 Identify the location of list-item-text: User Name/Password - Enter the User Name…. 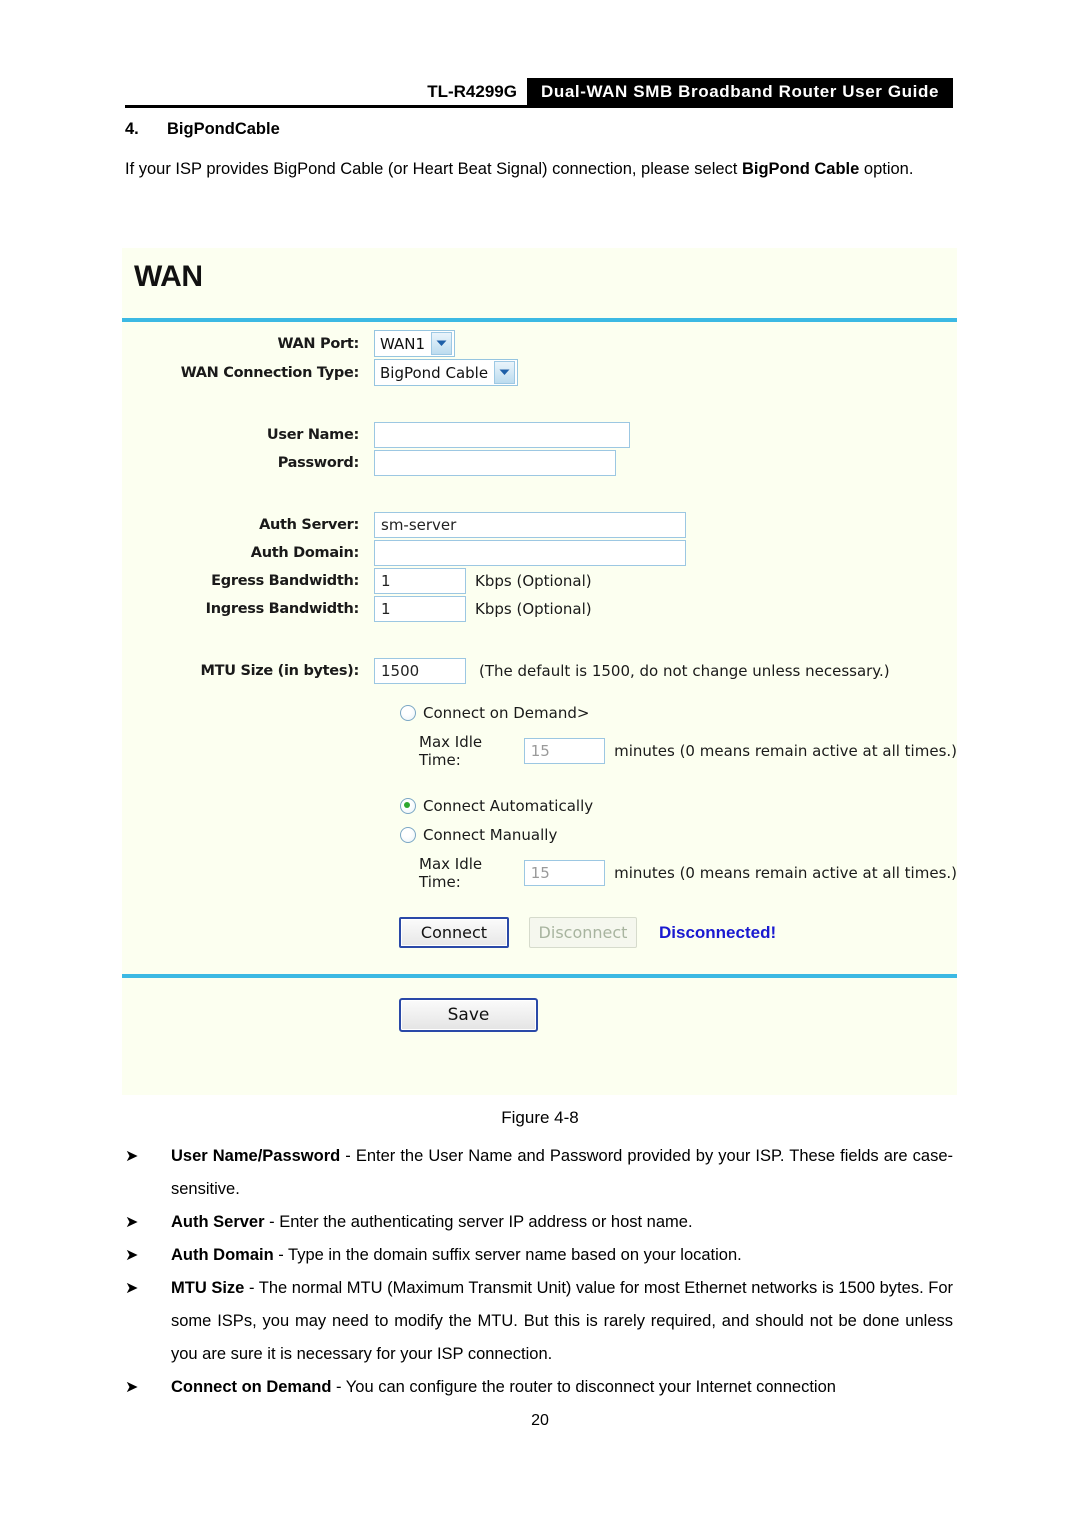
(562, 1173).